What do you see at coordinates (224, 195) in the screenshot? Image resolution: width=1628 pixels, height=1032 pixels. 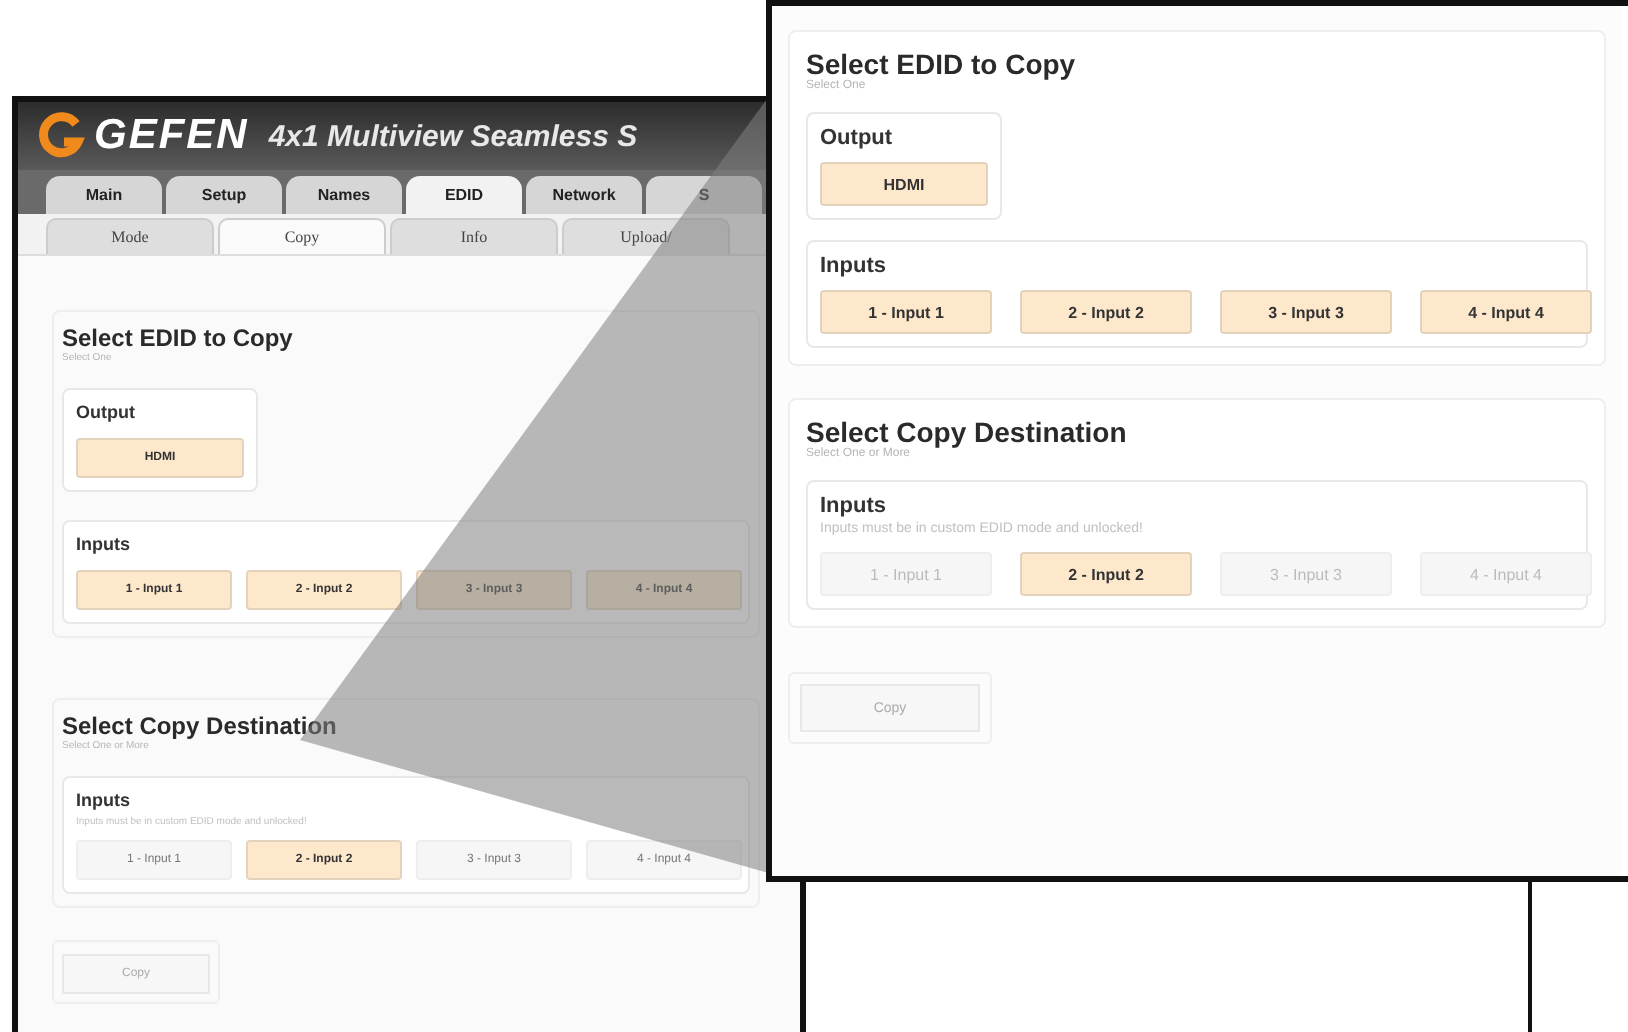 I see `main-tab: Setup` at bounding box center [224, 195].